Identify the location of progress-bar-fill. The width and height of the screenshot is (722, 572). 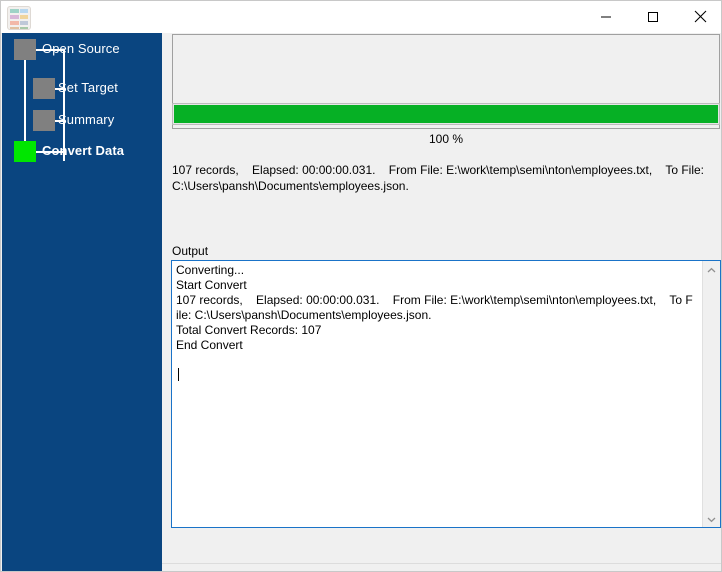
(446, 114).